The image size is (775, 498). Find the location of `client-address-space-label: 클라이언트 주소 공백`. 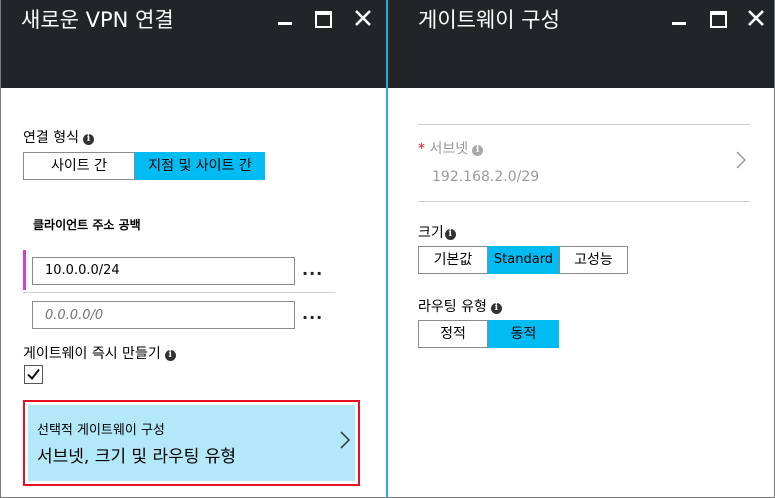

client-address-space-label: 클라이언트 주소 공백 is located at coordinates (87, 225).